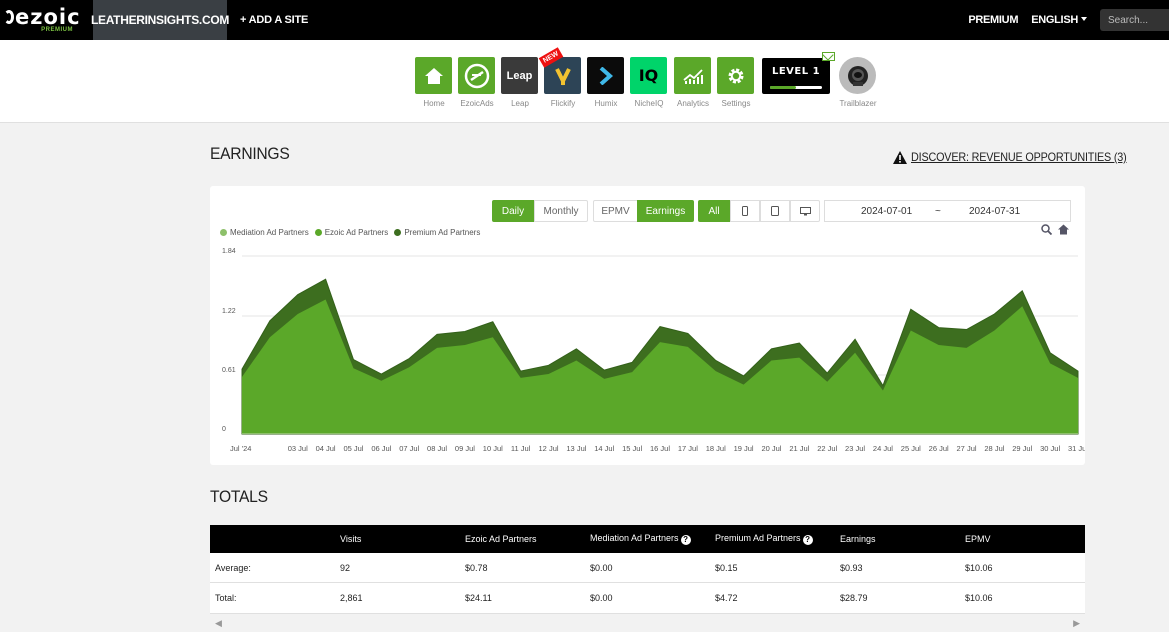 This screenshot has width=1169, height=632. What do you see at coordinates (549, 448) in the screenshot?
I see `x-tick-label: 12 Jul` at bounding box center [549, 448].